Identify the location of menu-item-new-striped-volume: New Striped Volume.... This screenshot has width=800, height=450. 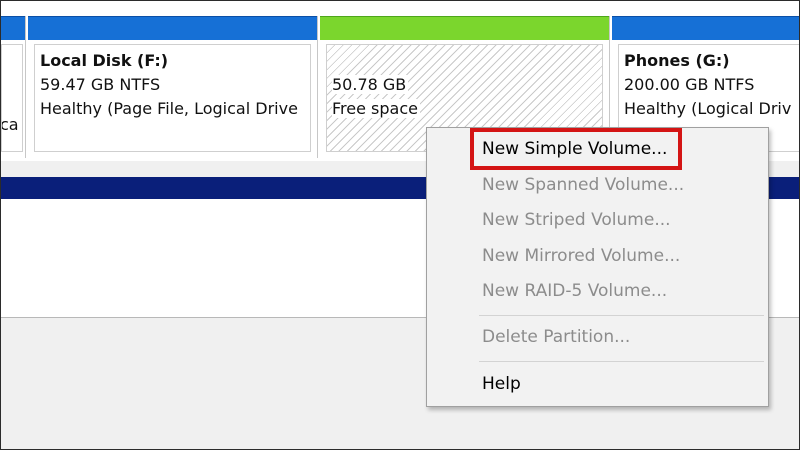
(576, 220).